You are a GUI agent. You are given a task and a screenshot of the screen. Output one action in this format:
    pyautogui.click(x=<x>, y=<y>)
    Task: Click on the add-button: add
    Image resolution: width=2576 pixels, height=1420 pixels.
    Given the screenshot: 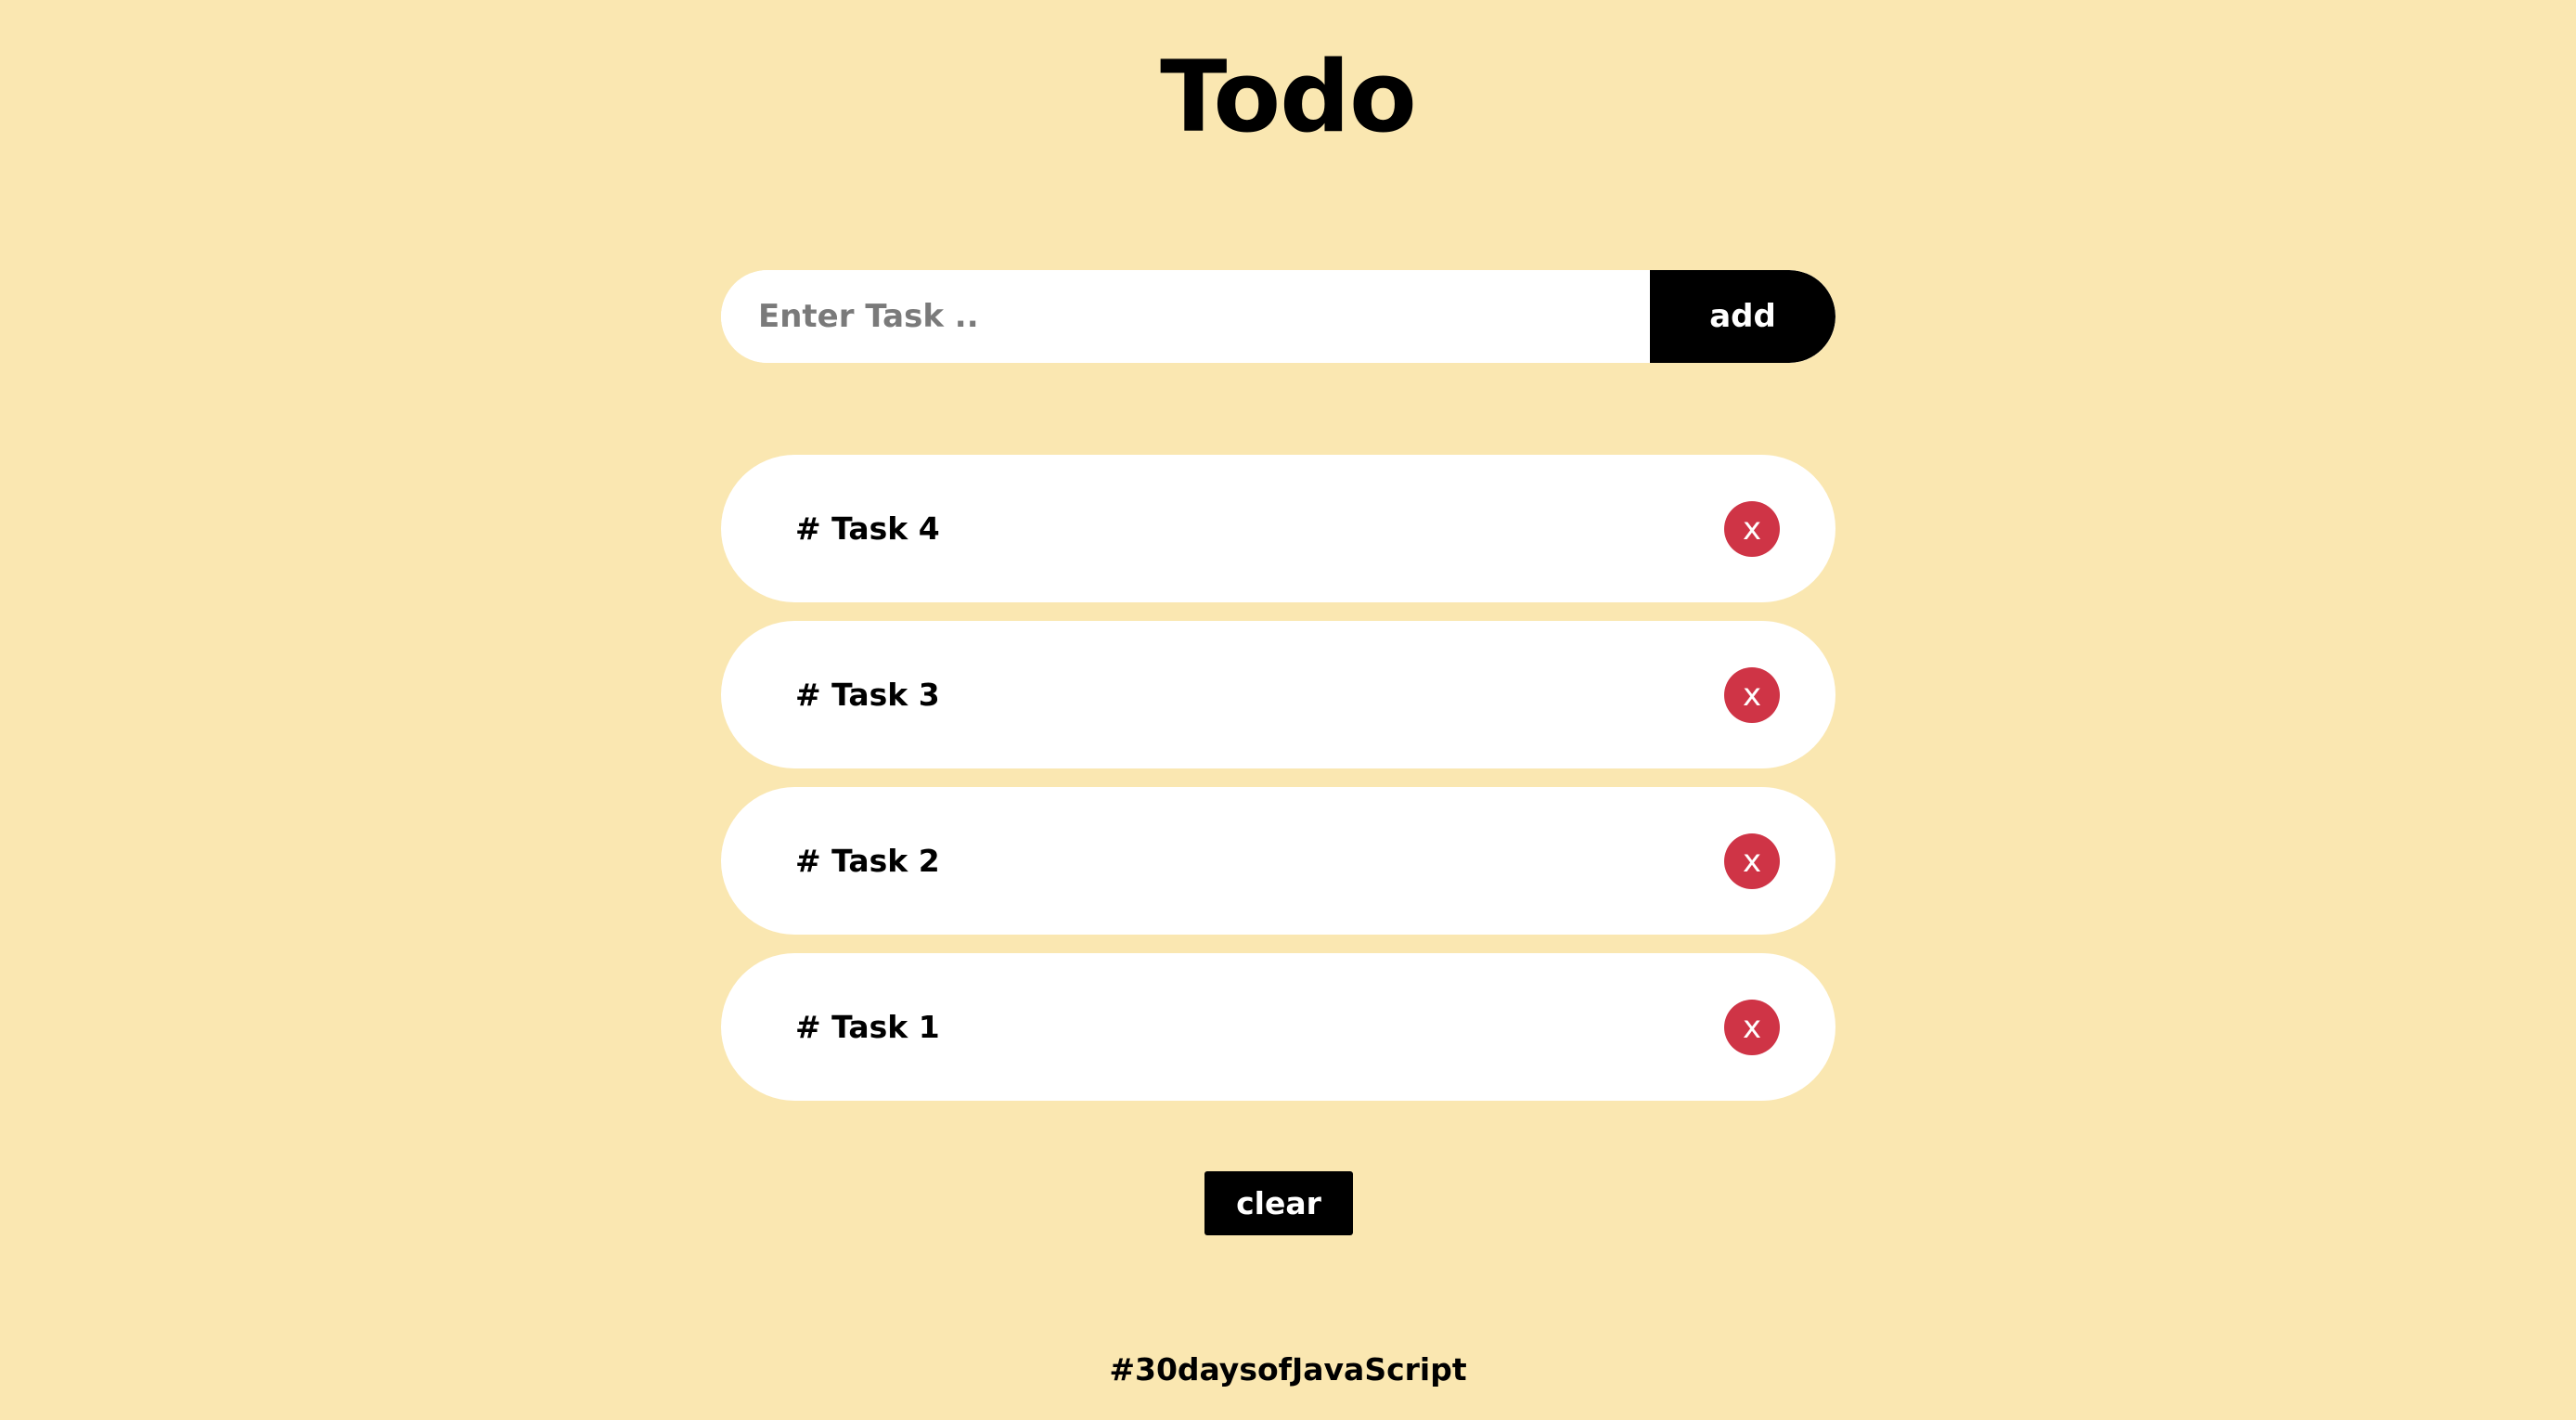 What is the action you would take?
    pyautogui.click(x=1743, y=316)
    